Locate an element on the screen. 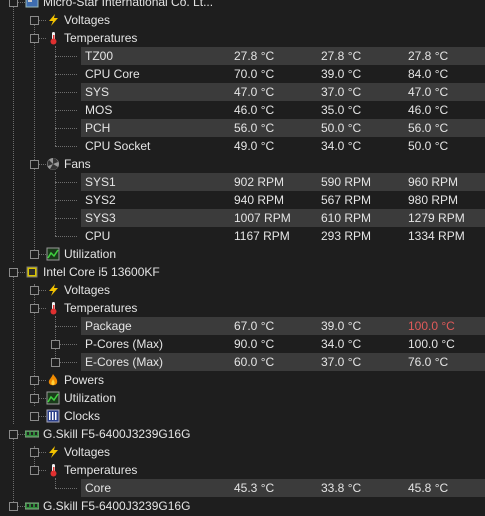  row-label: G.Skill F5-6400J3239G16G is located at coordinates (117, 434).